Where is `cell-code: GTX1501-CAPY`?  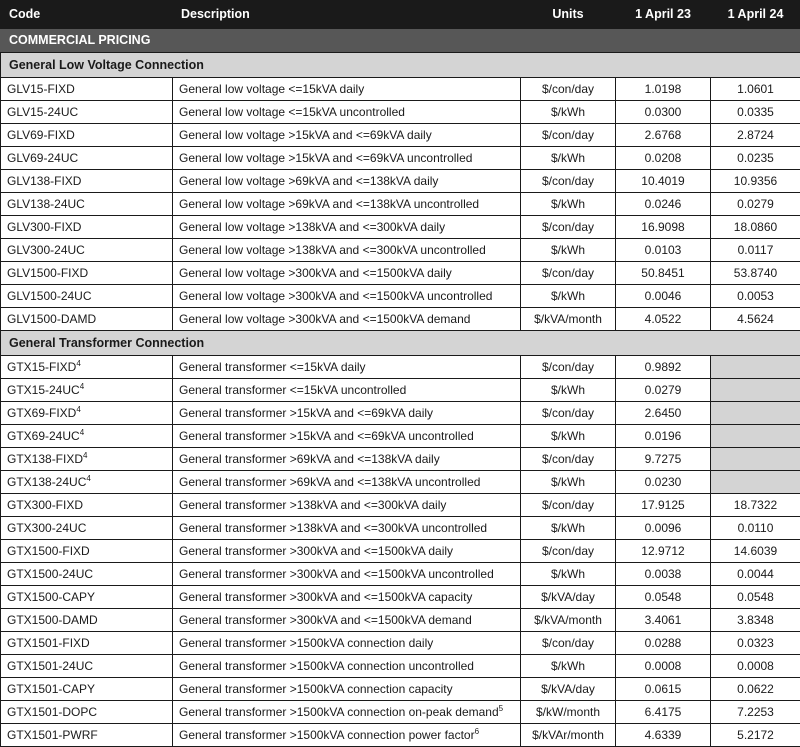 cell-code: GTX1501-CAPY is located at coordinates (87, 689).